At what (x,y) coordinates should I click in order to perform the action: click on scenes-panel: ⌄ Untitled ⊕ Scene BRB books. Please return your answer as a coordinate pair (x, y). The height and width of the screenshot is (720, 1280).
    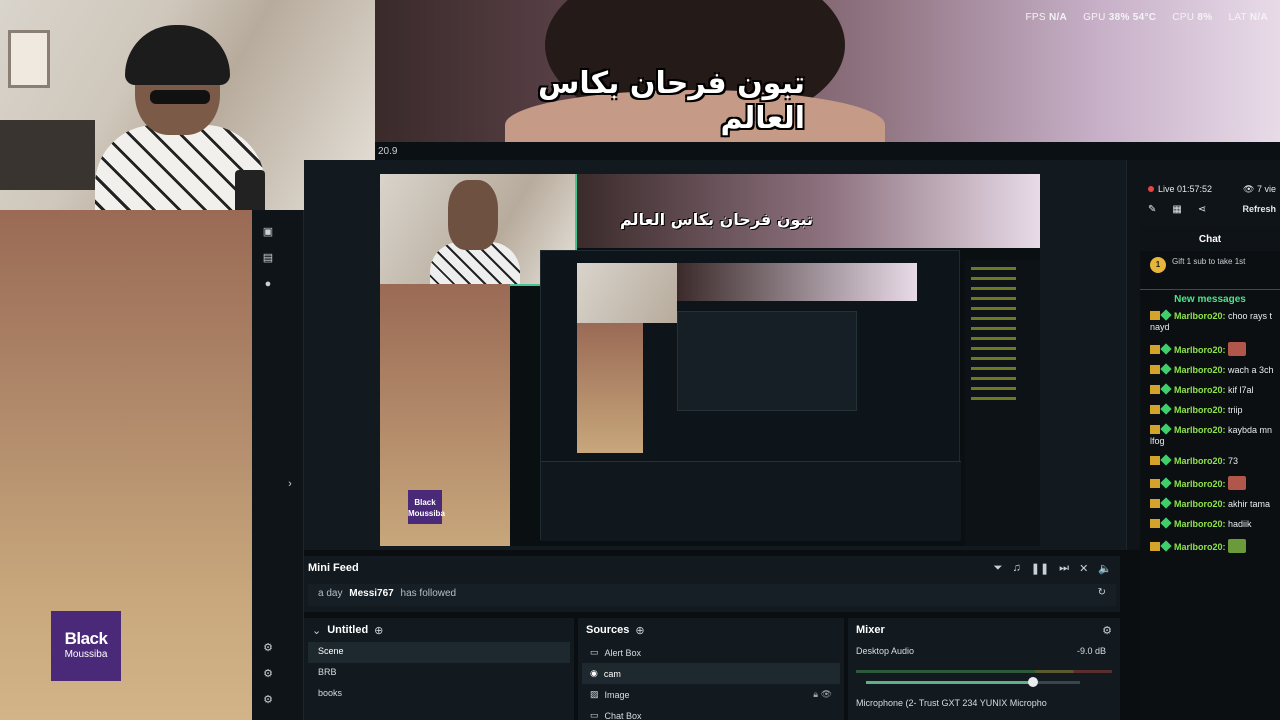
    Looking at the image, I should click on (439, 669).